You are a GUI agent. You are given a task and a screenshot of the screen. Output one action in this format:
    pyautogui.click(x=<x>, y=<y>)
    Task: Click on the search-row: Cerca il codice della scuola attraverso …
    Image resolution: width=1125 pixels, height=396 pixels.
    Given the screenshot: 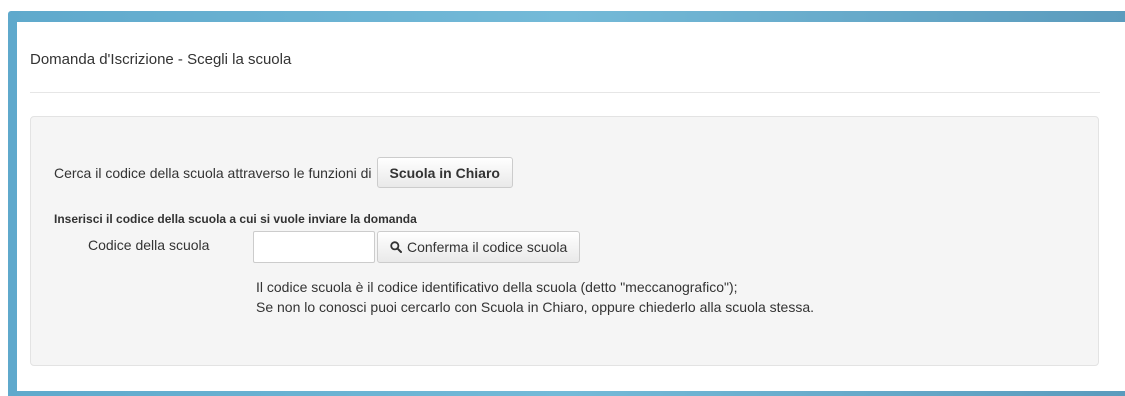 What is the action you would take?
    pyautogui.click(x=283, y=172)
    